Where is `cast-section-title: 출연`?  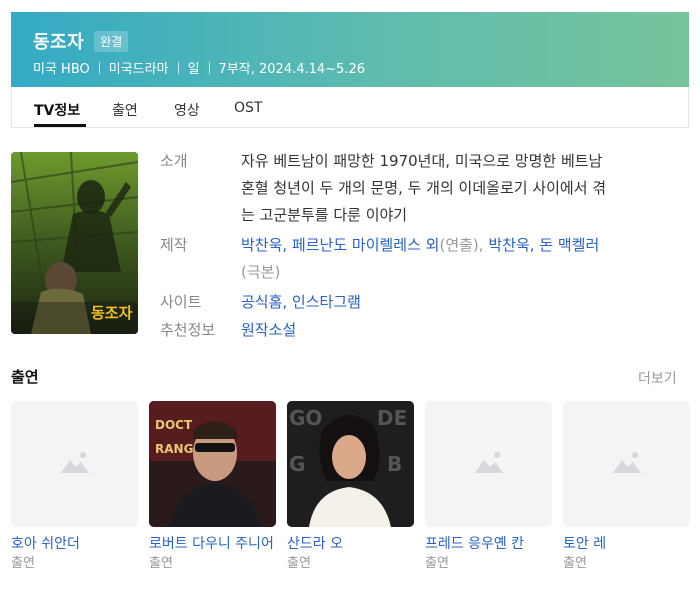 cast-section-title: 출연 is located at coordinates (25, 377).